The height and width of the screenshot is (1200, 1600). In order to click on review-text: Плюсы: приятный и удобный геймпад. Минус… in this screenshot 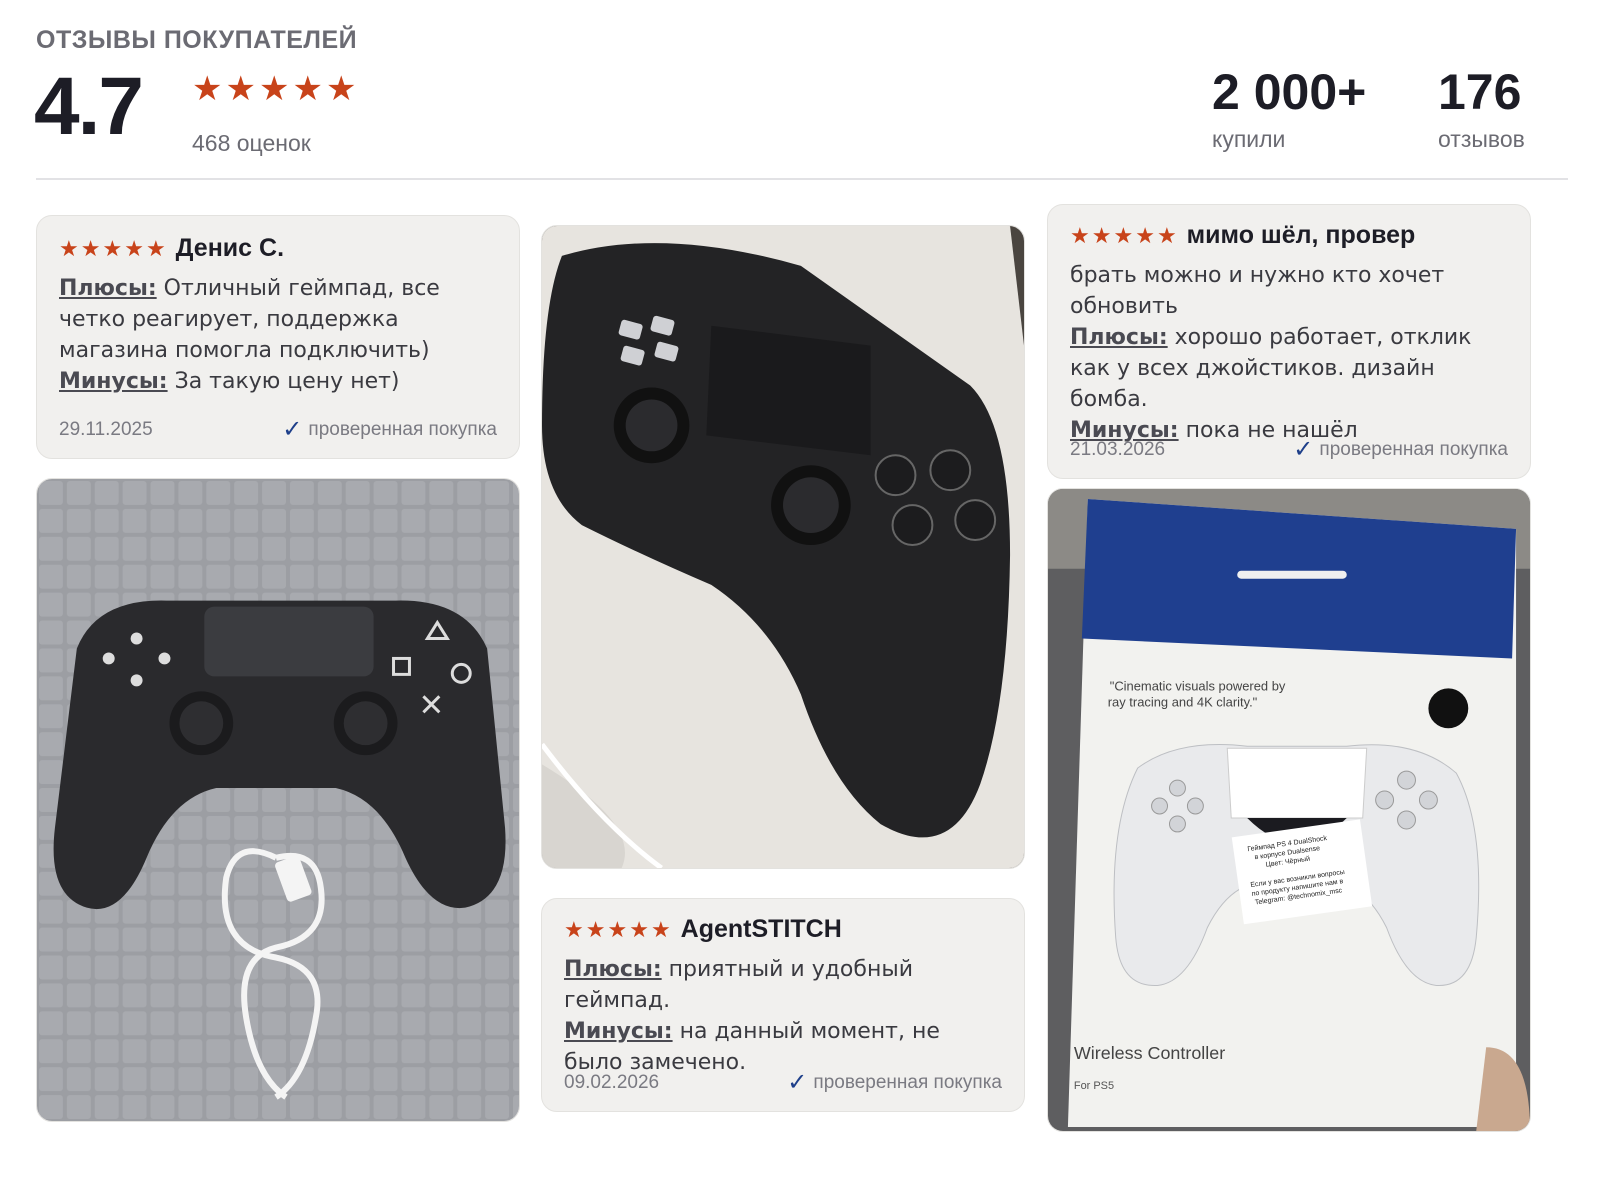, I will do `click(783, 1016)`.